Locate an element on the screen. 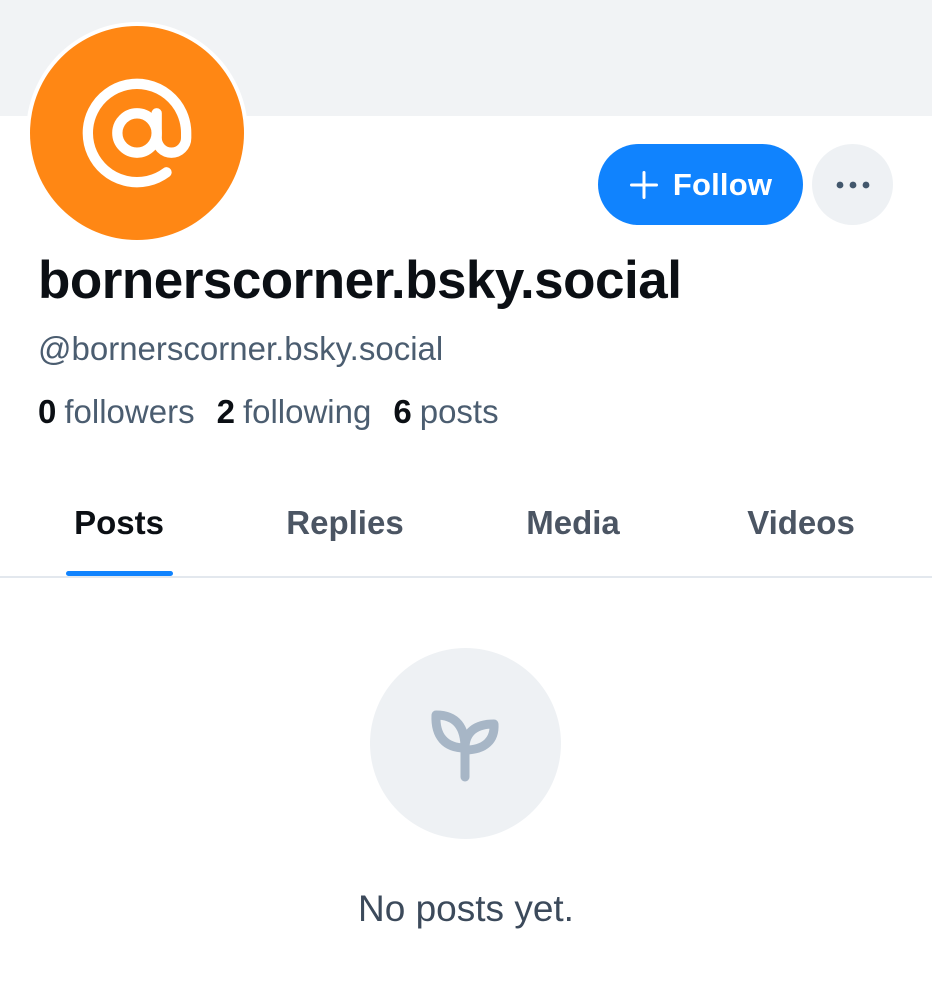  plus-icon is located at coordinates (643, 184).